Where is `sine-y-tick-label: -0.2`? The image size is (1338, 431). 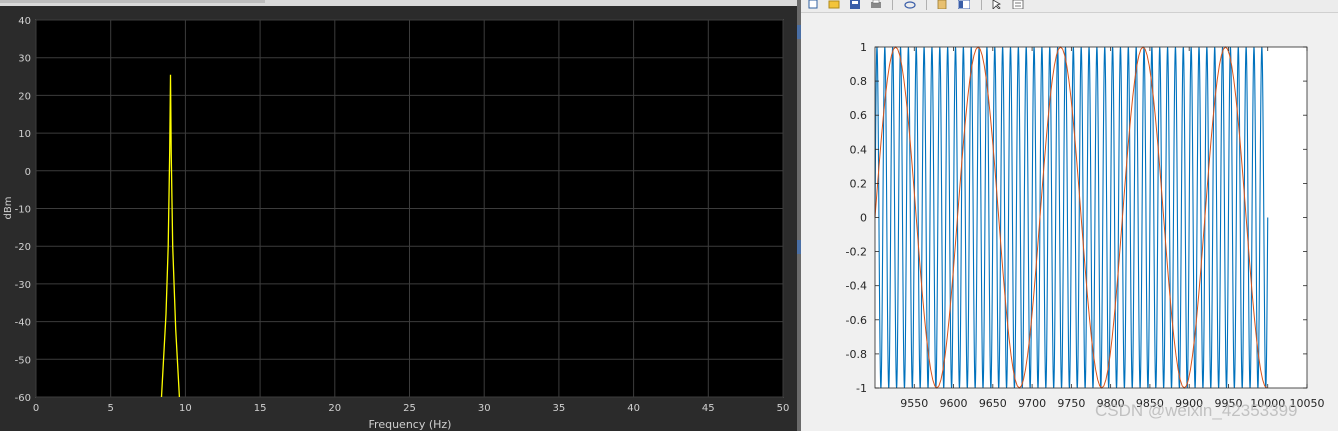 sine-y-tick-label: -0.2 is located at coordinates (856, 252).